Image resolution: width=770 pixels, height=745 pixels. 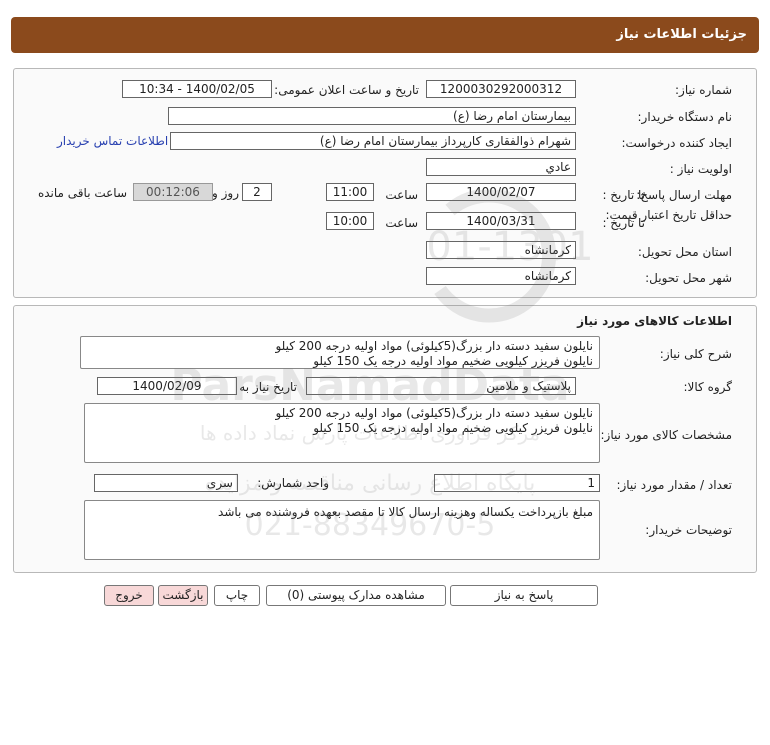 What do you see at coordinates (346, 90) in the screenshot?
I see `announce-date-label: تاریخ و ساعت اعلان عمومی:` at bounding box center [346, 90].